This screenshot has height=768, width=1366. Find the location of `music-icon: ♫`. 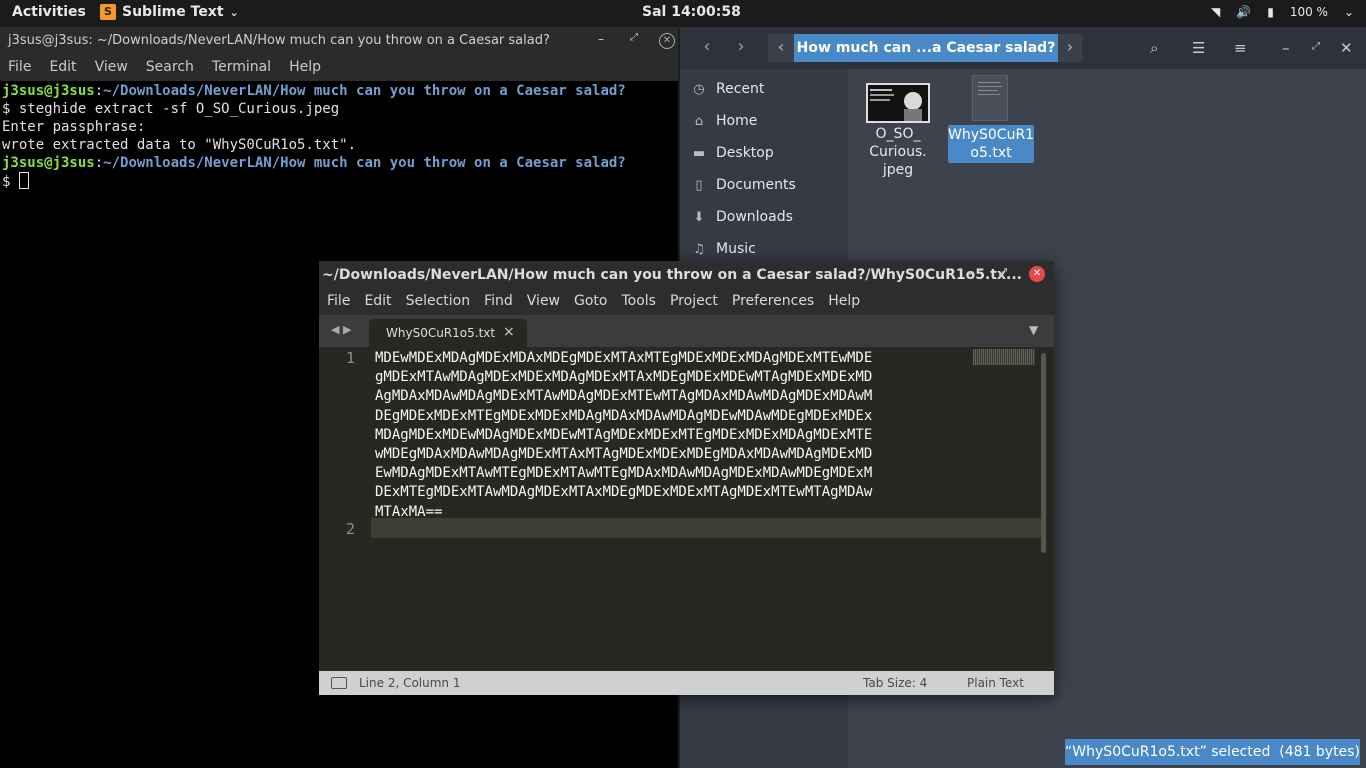

music-icon: ♫ is located at coordinates (699, 249).